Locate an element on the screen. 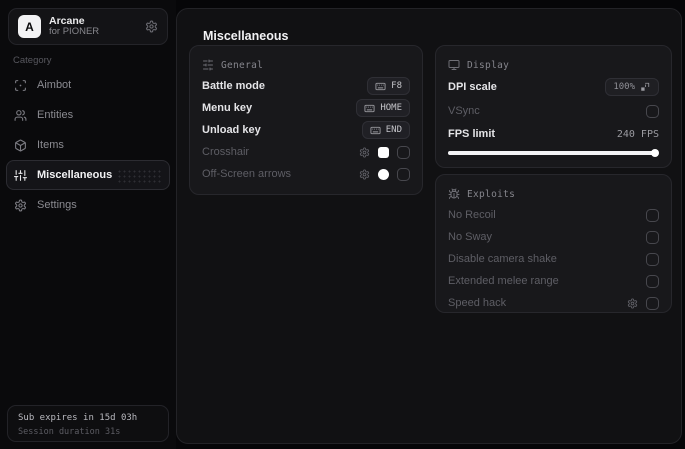  extended-melee-range-checkbox is located at coordinates (652, 281).